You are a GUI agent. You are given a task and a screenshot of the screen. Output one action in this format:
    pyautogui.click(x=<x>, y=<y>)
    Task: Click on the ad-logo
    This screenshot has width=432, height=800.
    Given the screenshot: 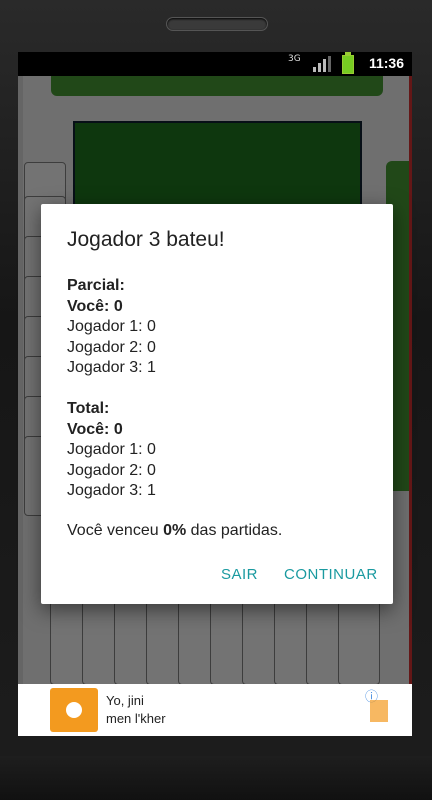 What is the action you would take?
    pyautogui.click(x=74, y=710)
    